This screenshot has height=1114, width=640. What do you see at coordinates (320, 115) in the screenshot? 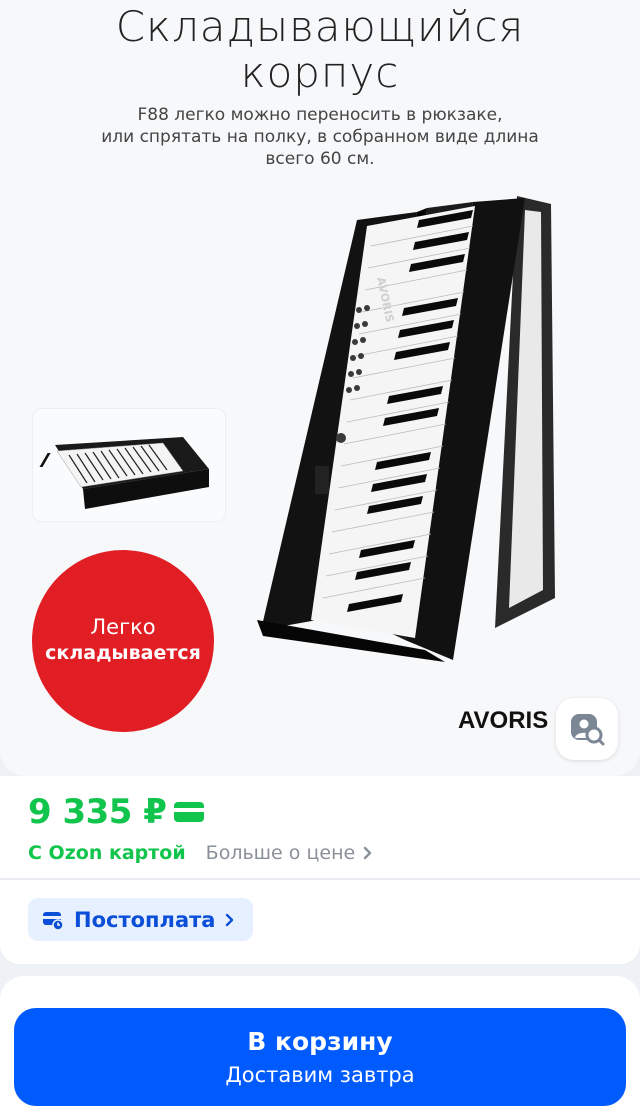
I see `slide-description-line1: F88 легко можно переносить в рюкзаке,` at bounding box center [320, 115].